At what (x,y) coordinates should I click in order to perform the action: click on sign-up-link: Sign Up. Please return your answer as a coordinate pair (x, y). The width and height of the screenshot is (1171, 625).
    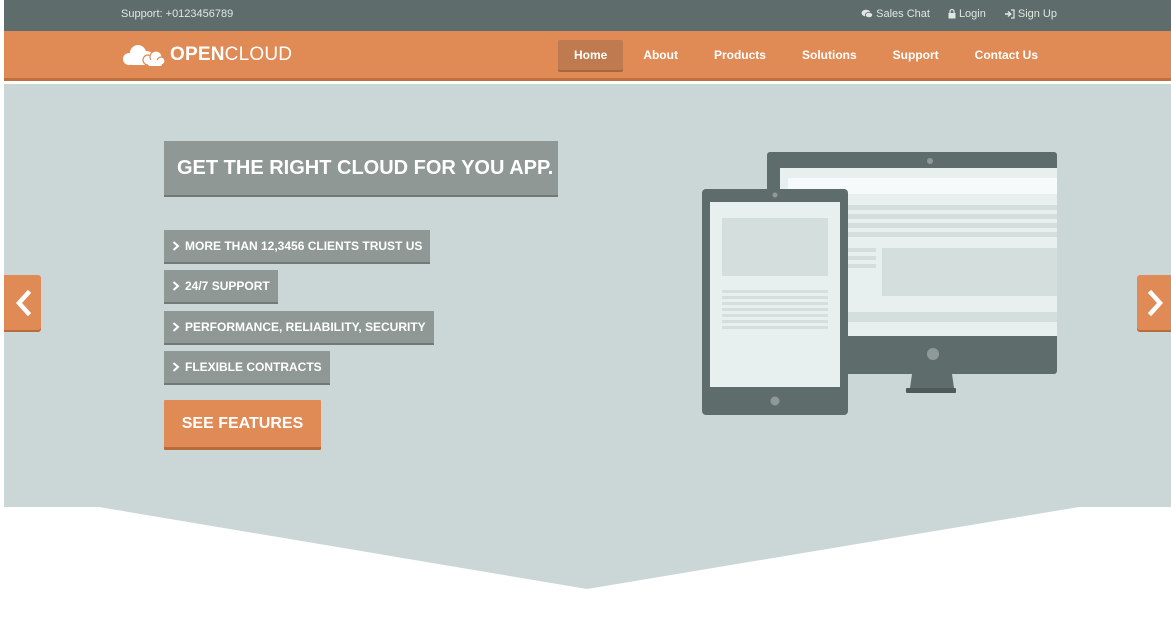
    Looking at the image, I should click on (1030, 14).